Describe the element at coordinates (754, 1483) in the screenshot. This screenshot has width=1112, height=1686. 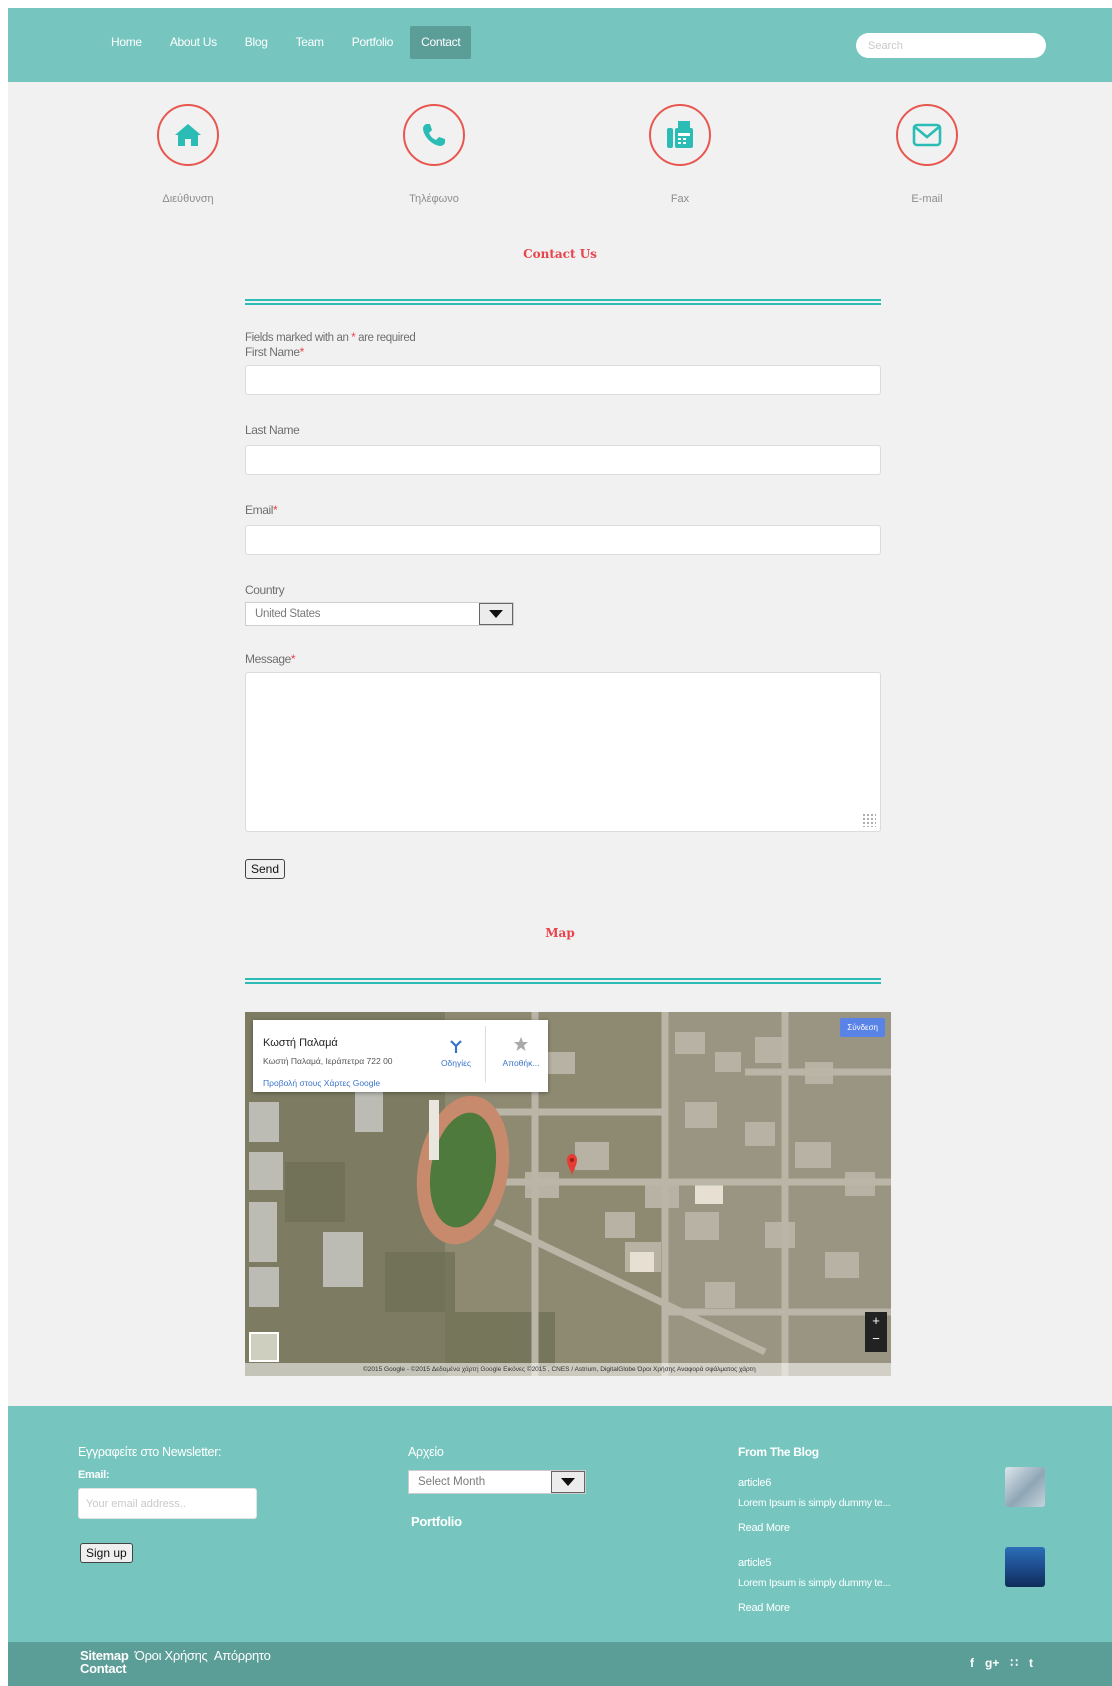
I see `article-title: article6` at that location.